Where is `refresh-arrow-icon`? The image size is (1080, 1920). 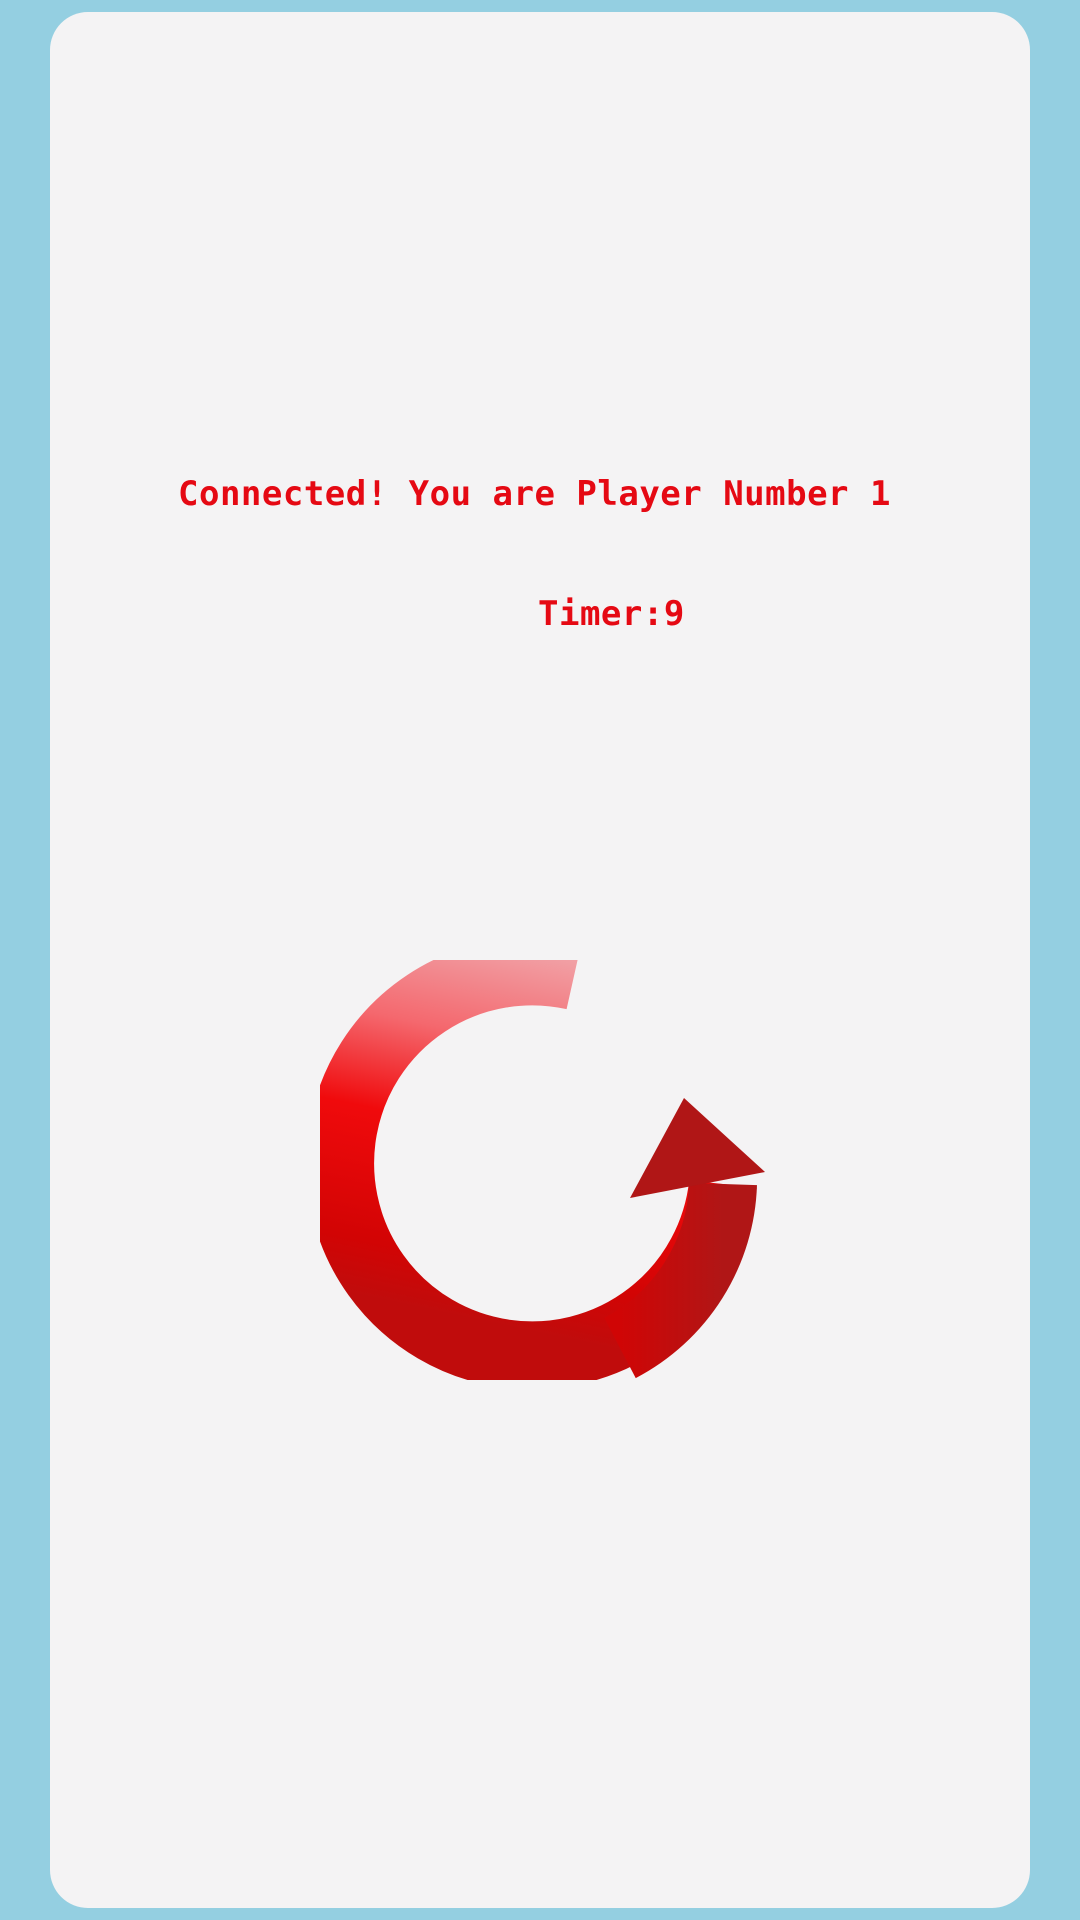 refresh-arrow-icon is located at coordinates (550, 1170).